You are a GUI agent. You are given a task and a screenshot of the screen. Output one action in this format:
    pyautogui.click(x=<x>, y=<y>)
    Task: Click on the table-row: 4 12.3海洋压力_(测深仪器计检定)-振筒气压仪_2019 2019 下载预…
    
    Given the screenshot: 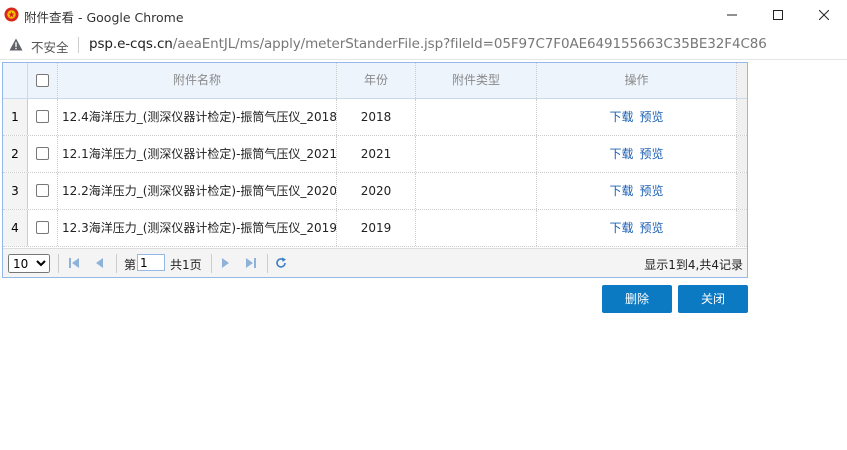 What is the action you would take?
    pyautogui.click(x=375, y=228)
    